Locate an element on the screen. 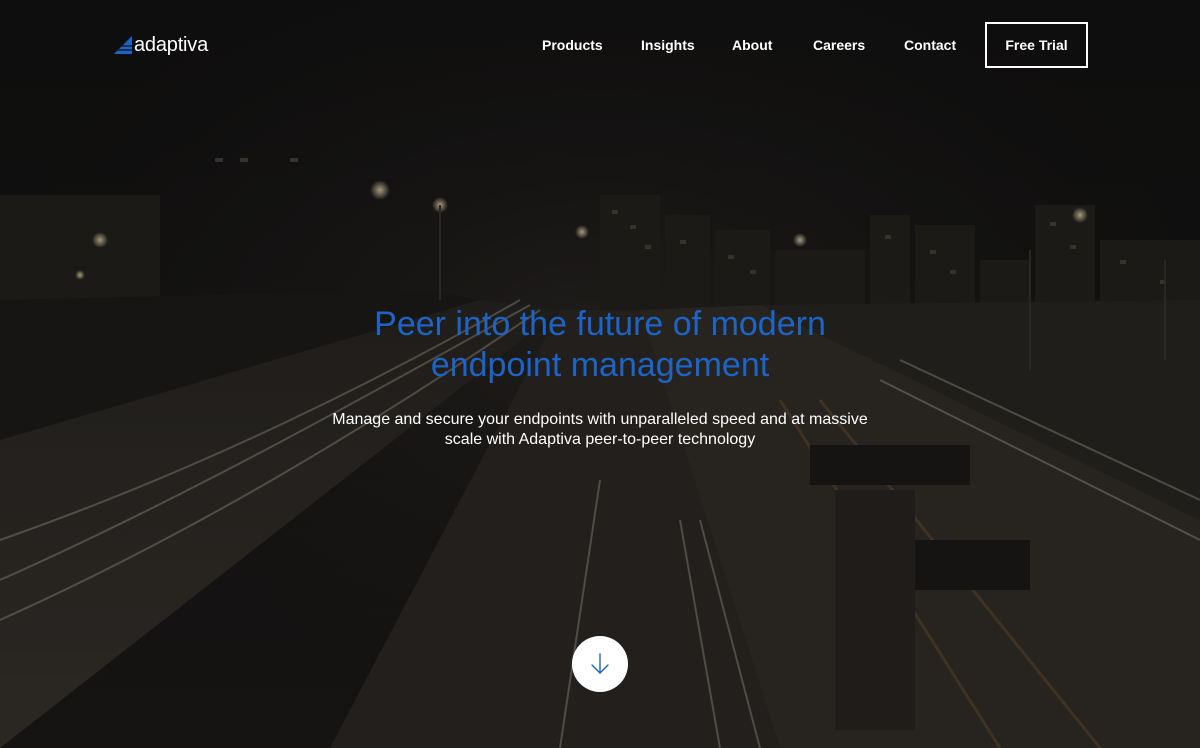  nav-link-about: About is located at coordinates (752, 45).